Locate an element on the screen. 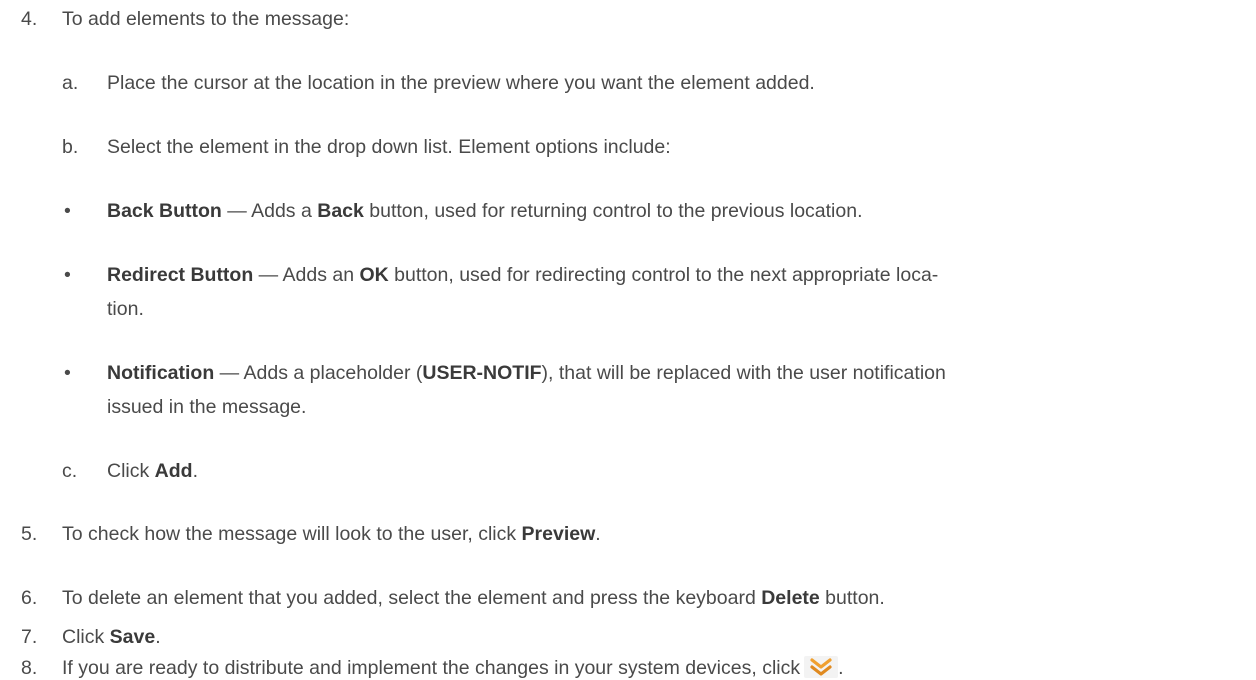 Image resolution: width=1256 pixels, height=680 pixels. step-number: 5. is located at coordinates (29, 534).